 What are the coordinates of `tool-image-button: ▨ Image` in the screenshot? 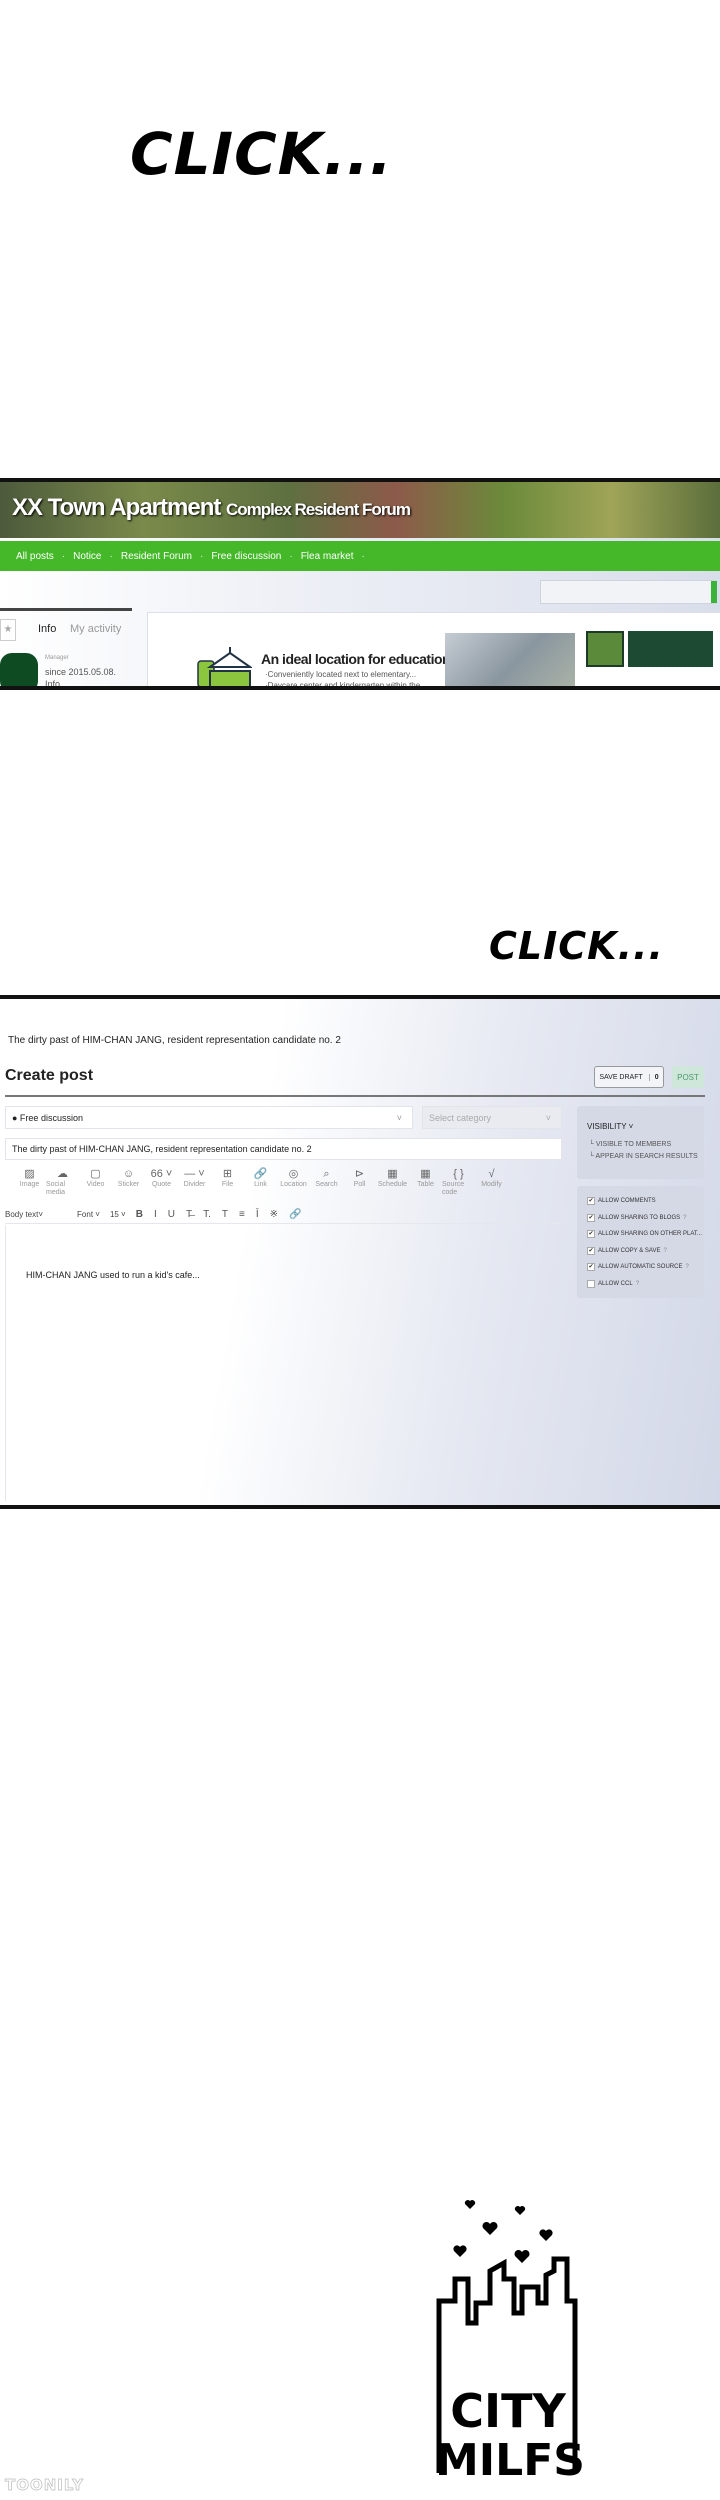 It's located at (29, 1186).